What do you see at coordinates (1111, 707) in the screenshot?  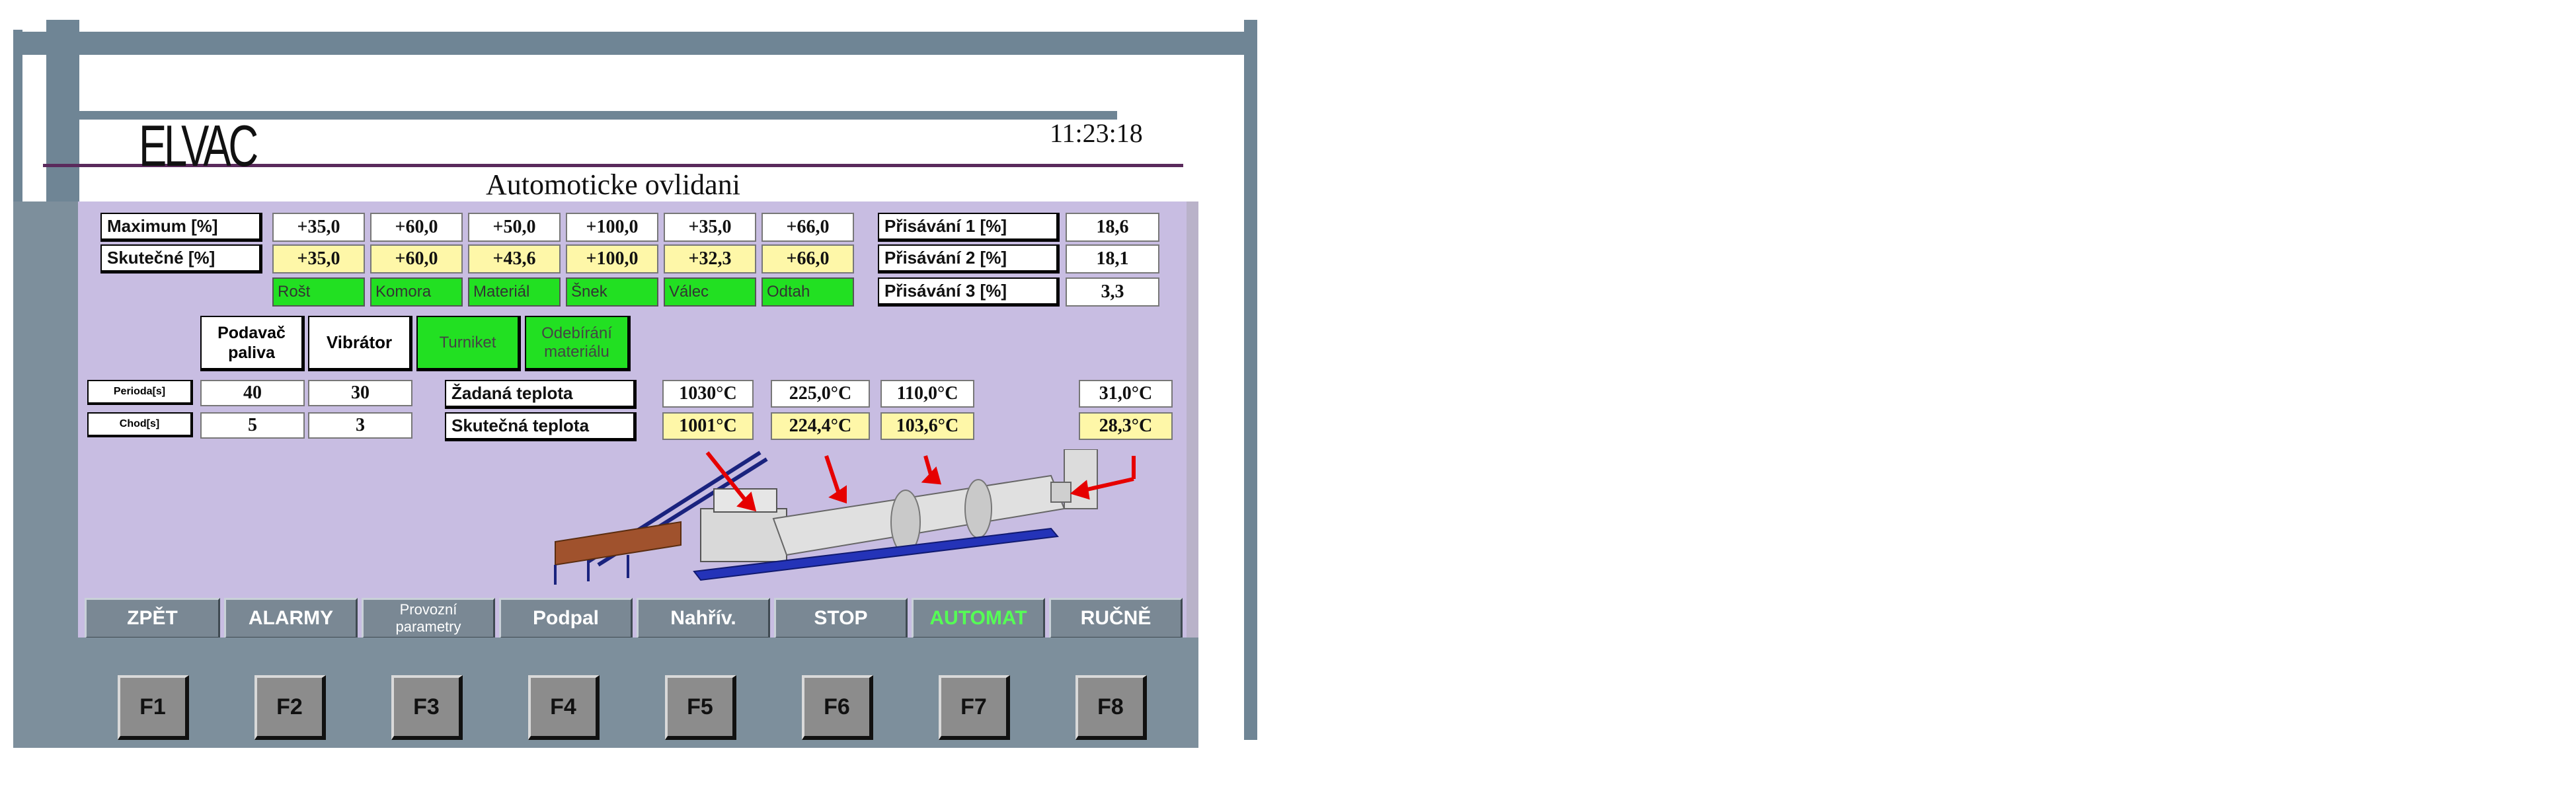 I see `f8-key: F8` at bounding box center [1111, 707].